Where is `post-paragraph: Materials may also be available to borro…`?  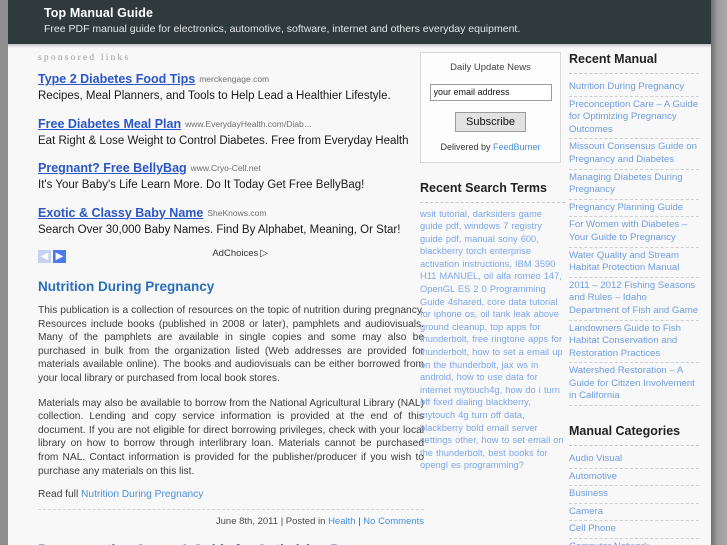
post-paragraph: Materials may also be available to borro… is located at coordinates (231, 437).